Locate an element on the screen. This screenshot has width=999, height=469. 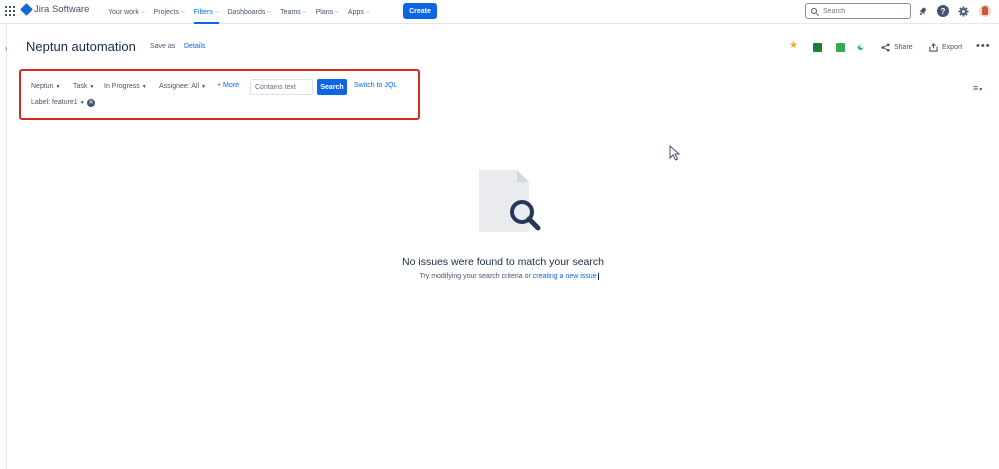
export-button: Export is located at coordinates (945, 47).